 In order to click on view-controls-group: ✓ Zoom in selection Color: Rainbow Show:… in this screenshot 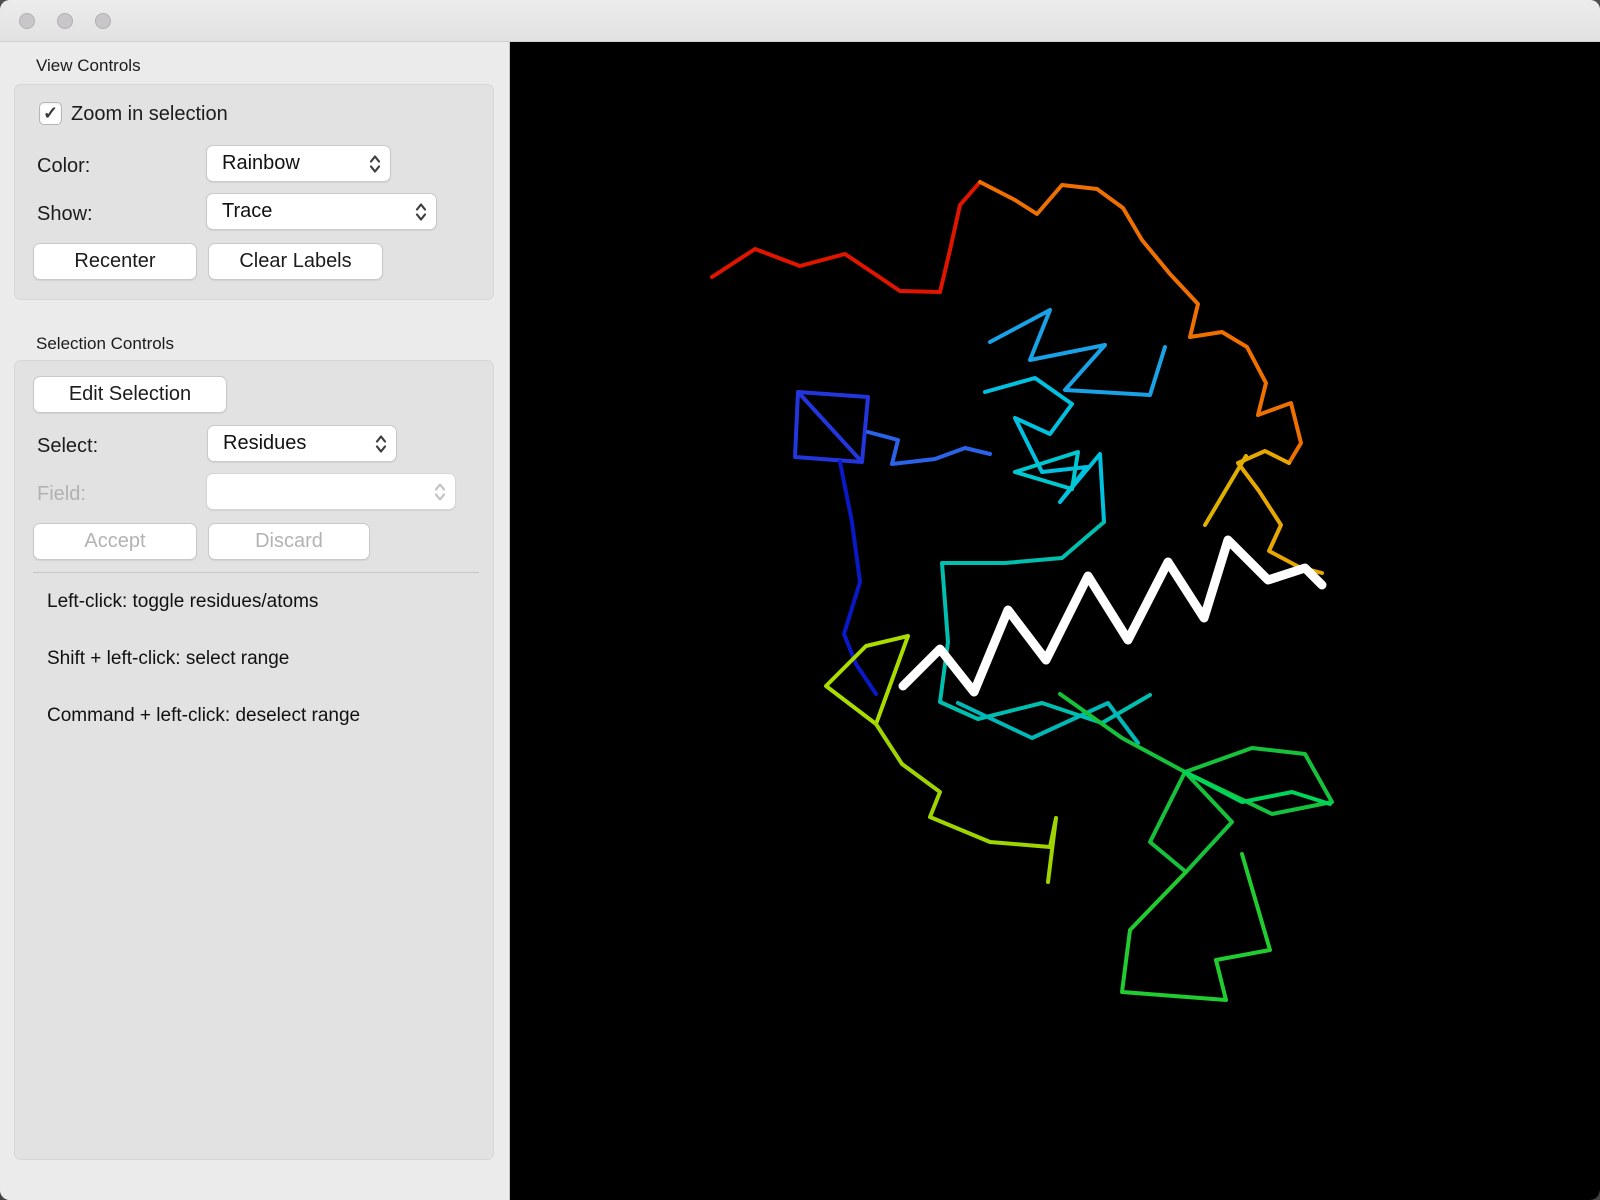, I will do `click(254, 192)`.